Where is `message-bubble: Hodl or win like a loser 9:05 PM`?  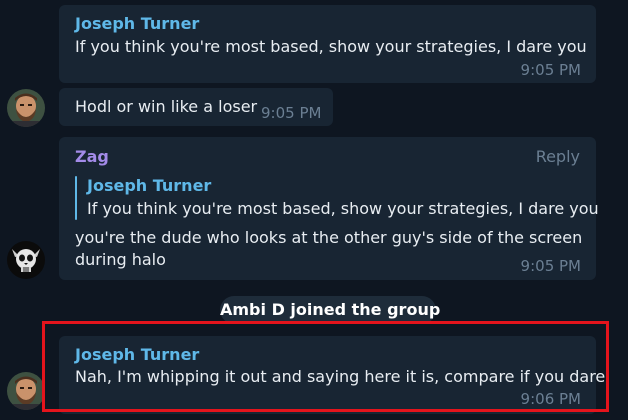 message-bubble: Hodl or win like a loser 9:05 PM is located at coordinates (196, 107).